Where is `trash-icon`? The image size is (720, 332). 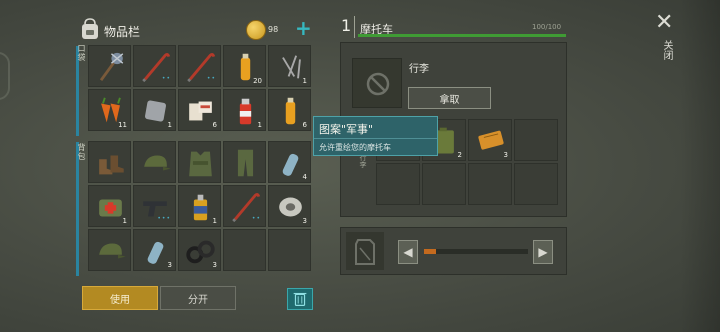
trash-icon is located at coordinates (300, 299).